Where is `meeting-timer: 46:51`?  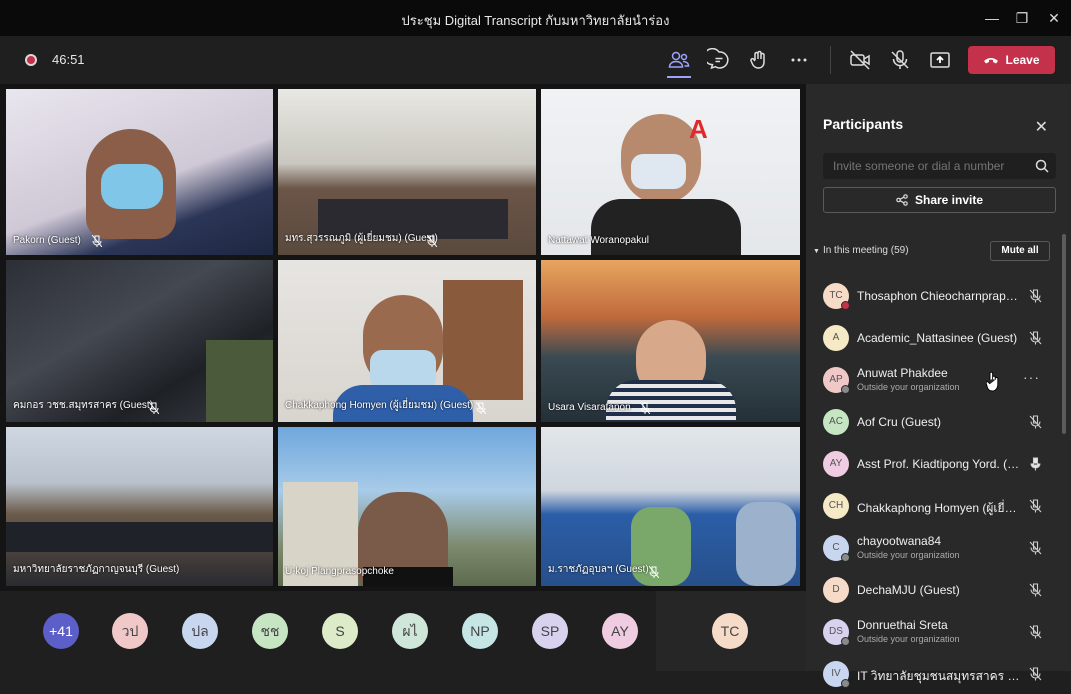
meeting-timer: 46:51 is located at coordinates (68, 59).